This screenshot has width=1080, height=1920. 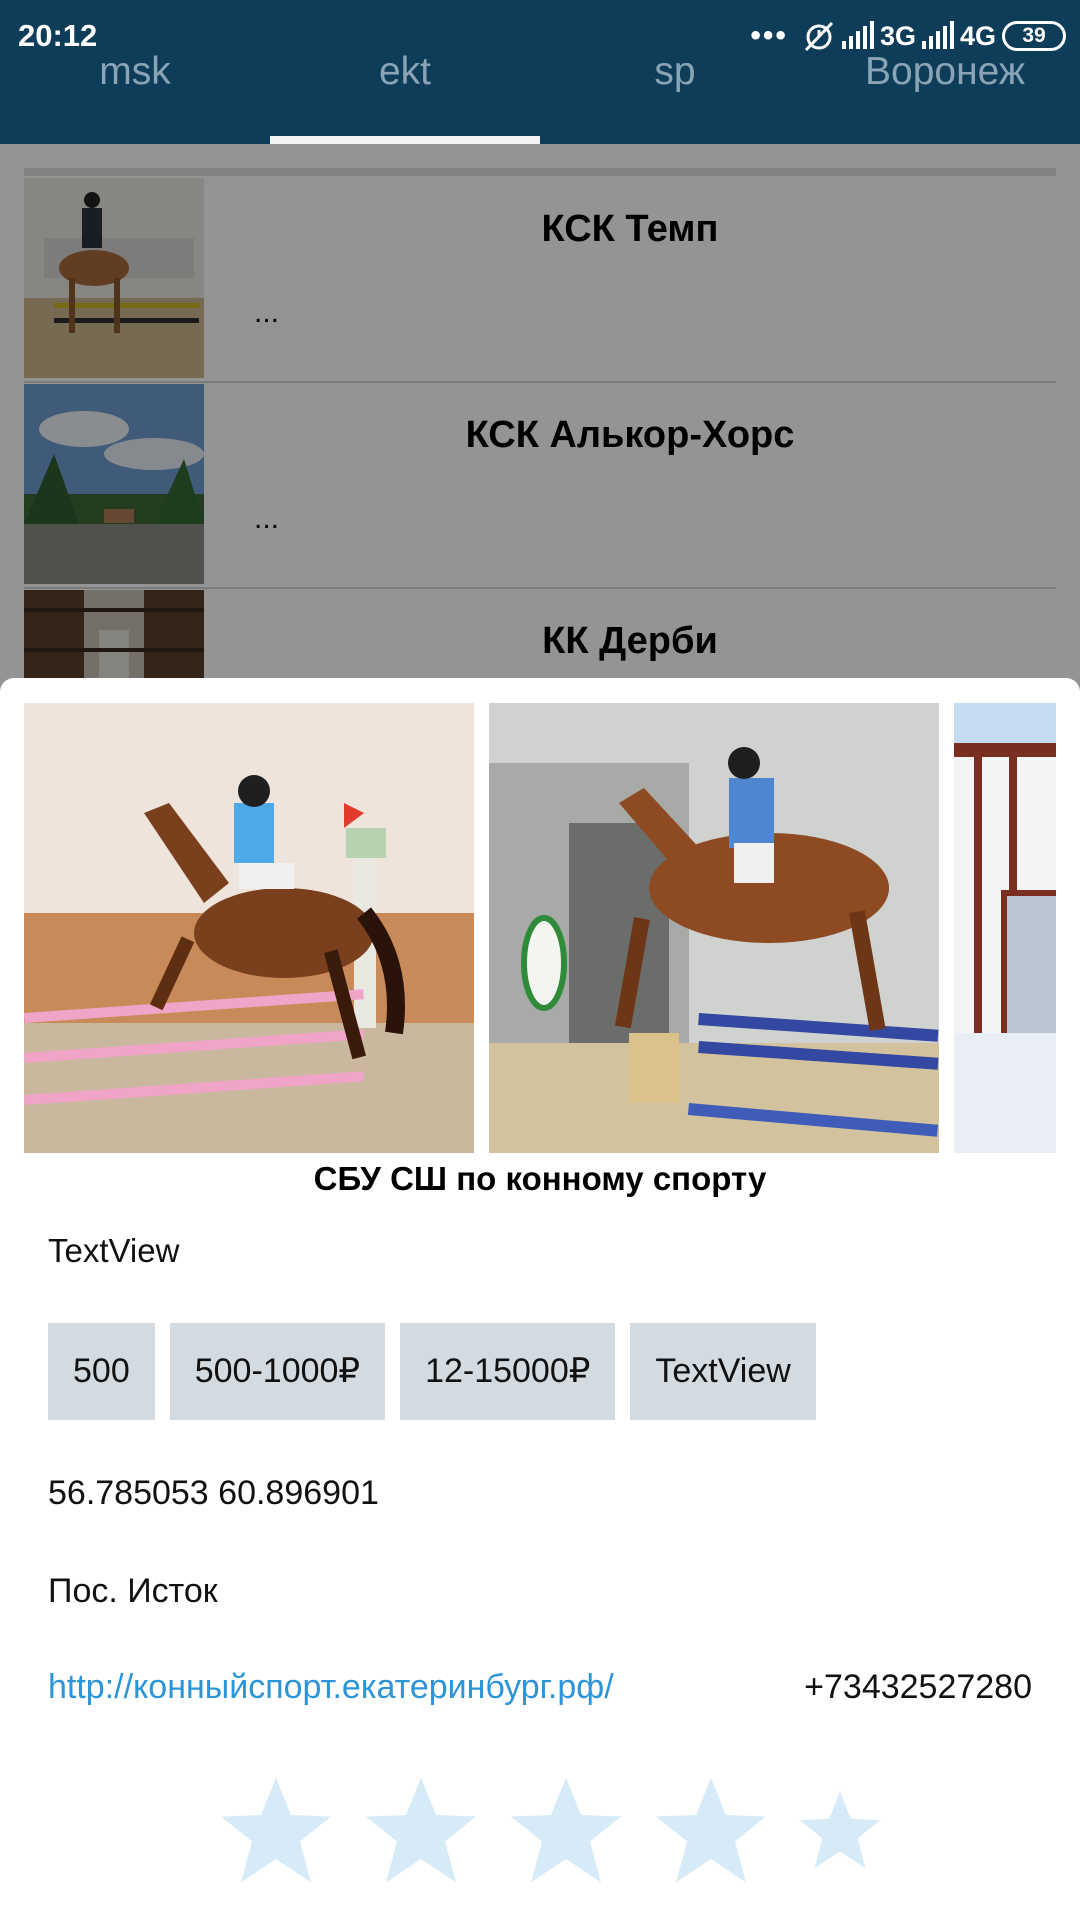 I want to click on price-chip: 500, so click(x=101, y=1371).